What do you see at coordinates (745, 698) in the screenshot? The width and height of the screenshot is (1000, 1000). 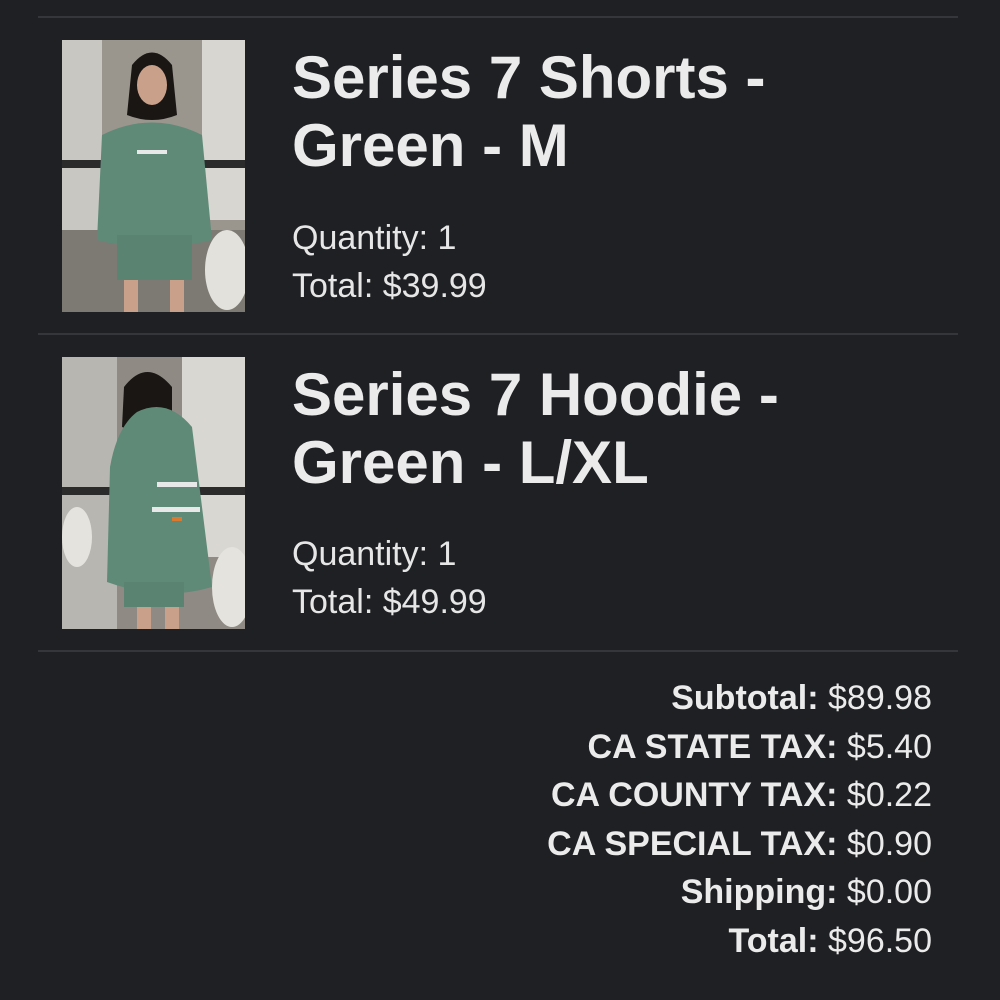 I see `subtotal-label: Subtotal:` at bounding box center [745, 698].